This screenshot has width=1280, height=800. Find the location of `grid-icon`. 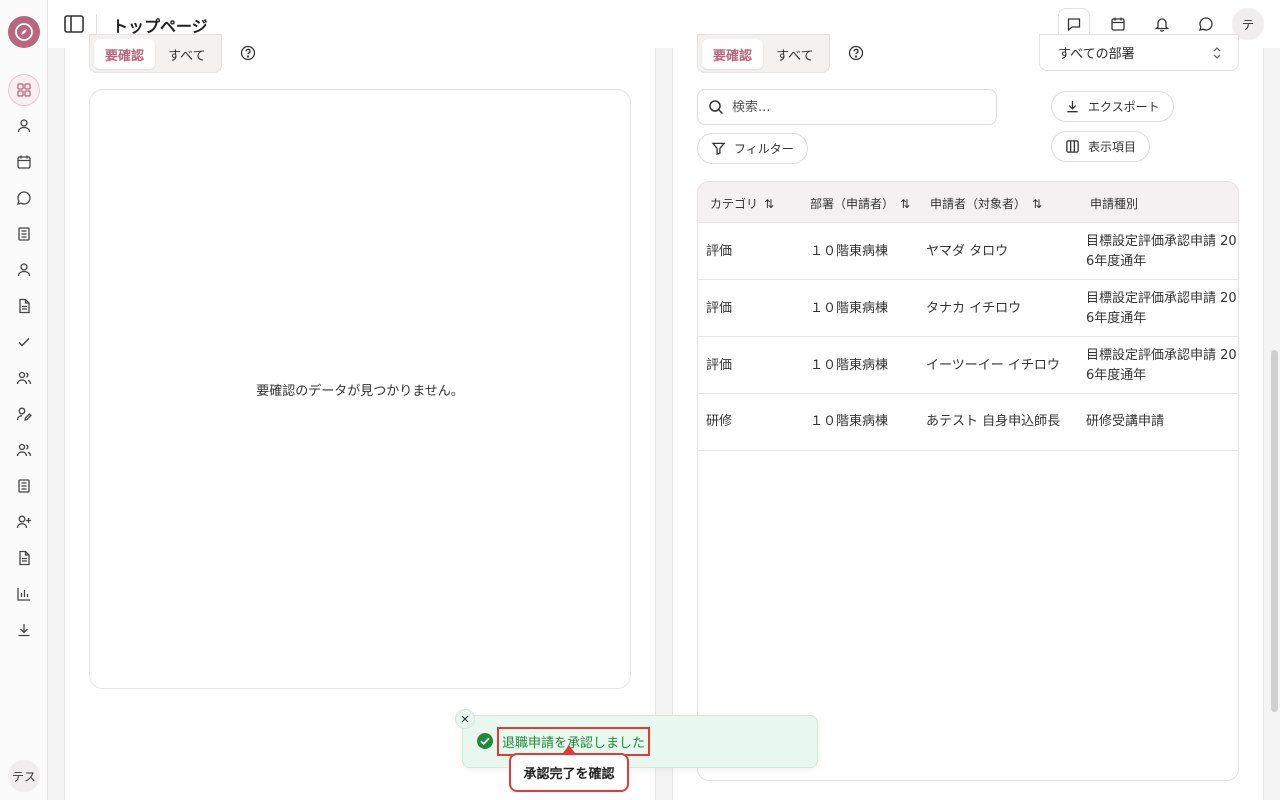

grid-icon is located at coordinates (24, 90).